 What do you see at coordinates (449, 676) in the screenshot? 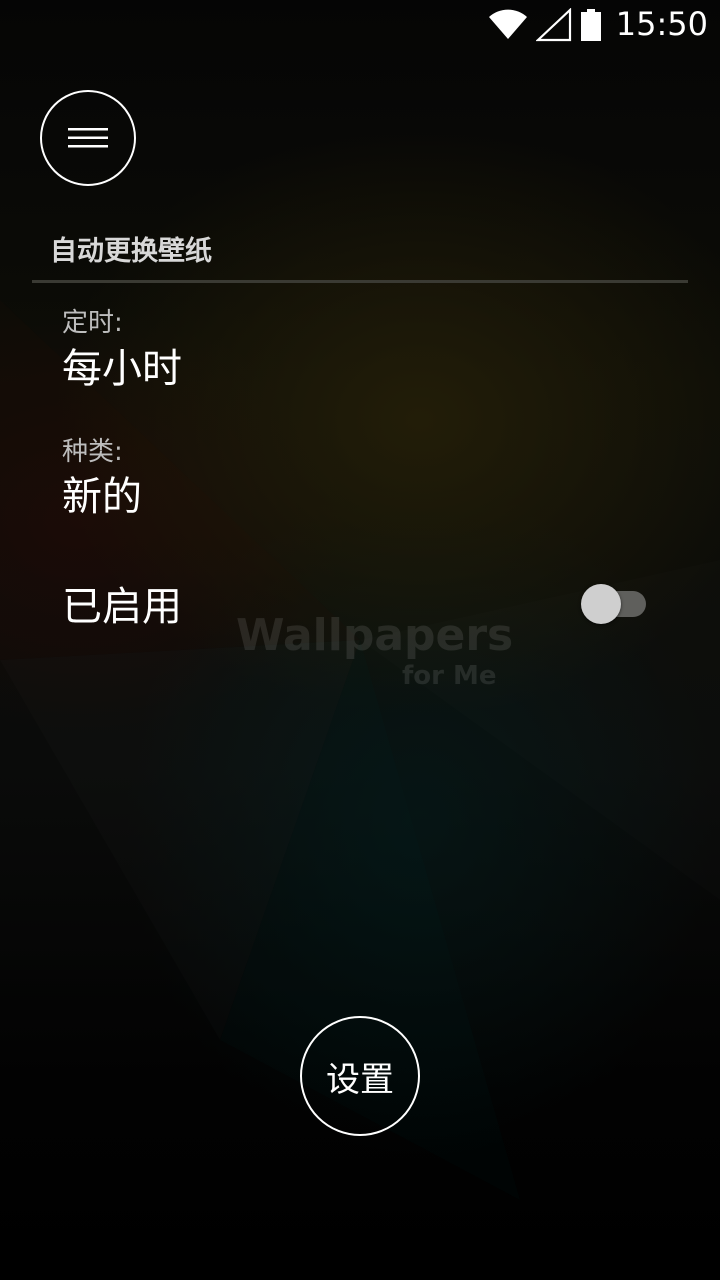
I see `watermark-subtitle: for Me` at bounding box center [449, 676].